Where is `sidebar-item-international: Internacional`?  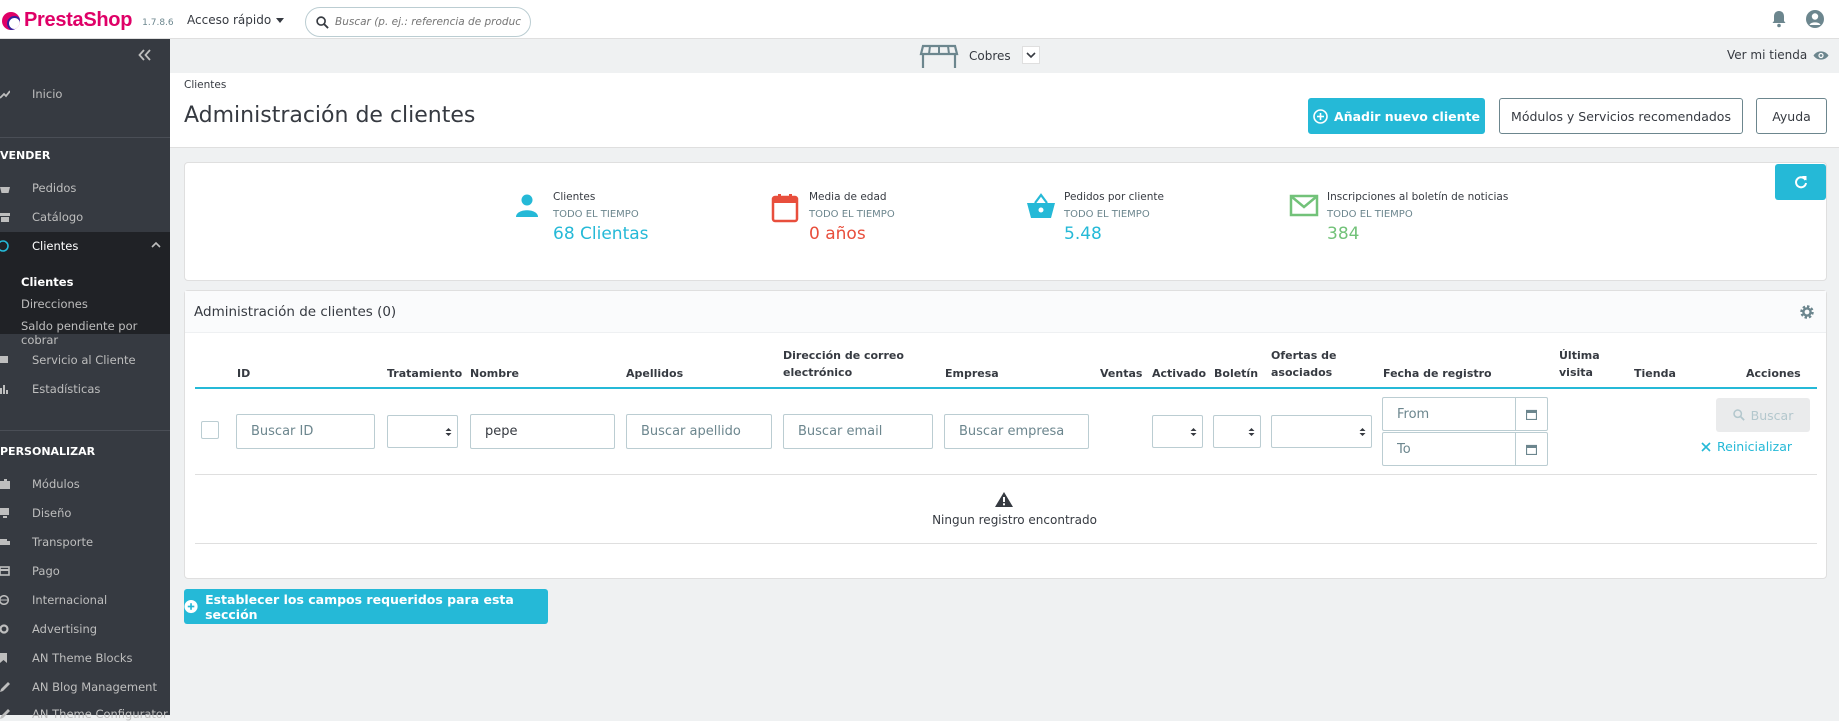
sidebar-item-international: Internacional is located at coordinates (53, 600).